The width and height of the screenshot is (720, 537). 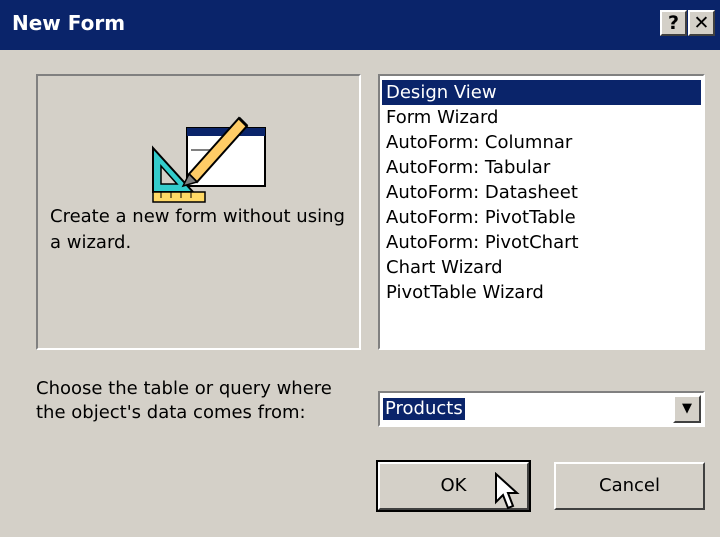 I want to click on list-item: Chart Wizard, so click(x=541, y=267).